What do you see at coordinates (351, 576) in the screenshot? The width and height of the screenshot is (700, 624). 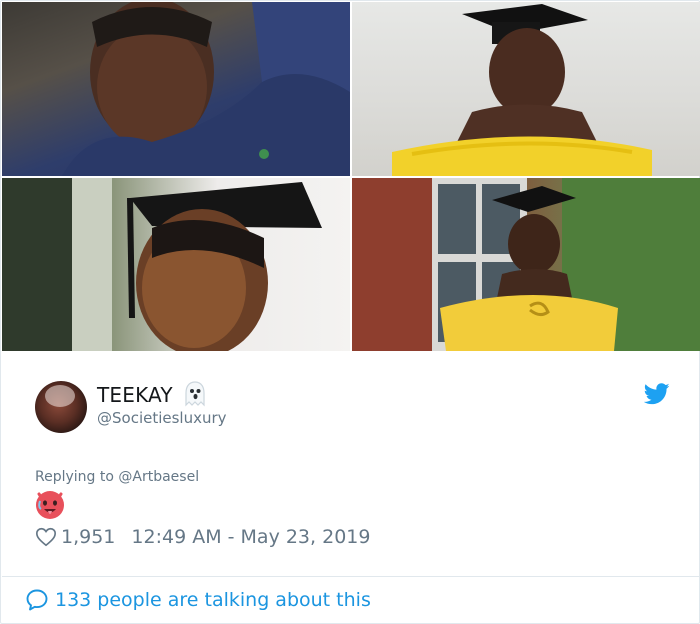 I see `divider` at bounding box center [351, 576].